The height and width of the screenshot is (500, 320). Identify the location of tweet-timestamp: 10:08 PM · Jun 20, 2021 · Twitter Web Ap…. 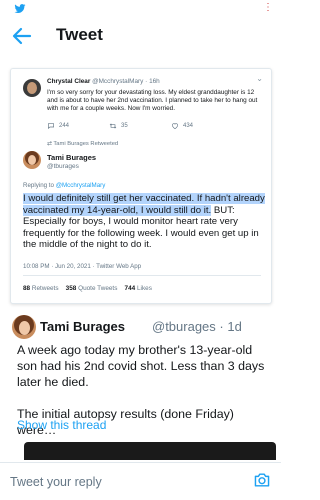
(82, 266).